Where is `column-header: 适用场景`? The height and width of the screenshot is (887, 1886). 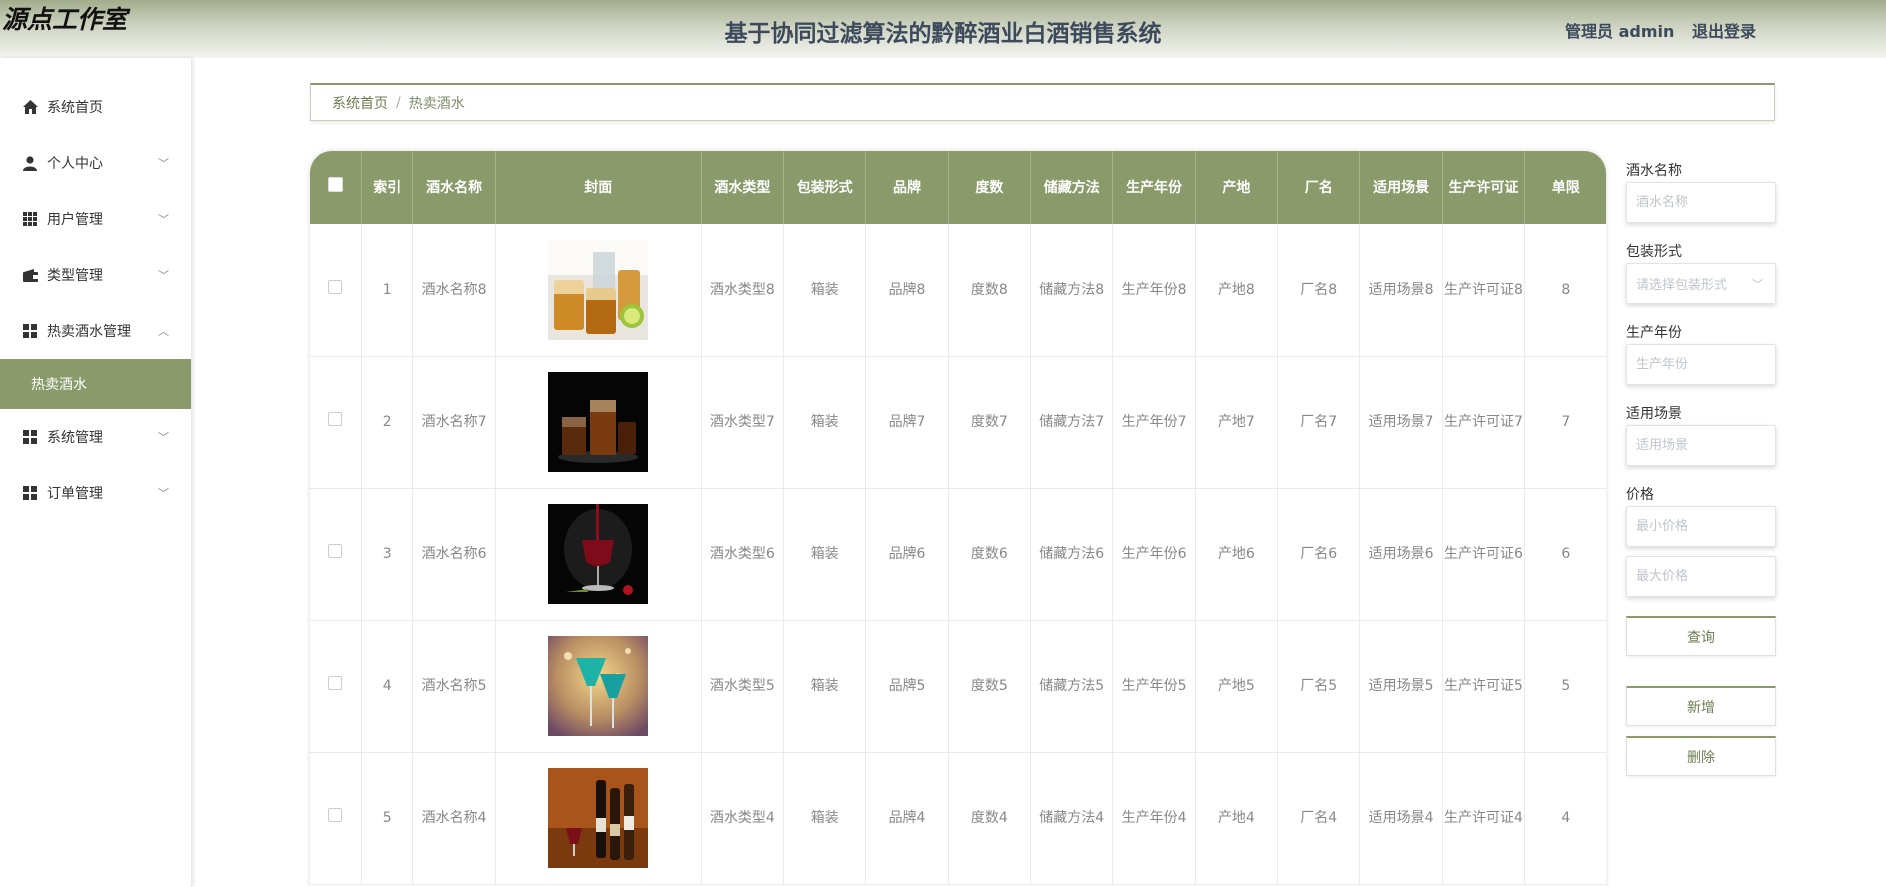 column-header: 适用场景 is located at coordinates (1401, 187).